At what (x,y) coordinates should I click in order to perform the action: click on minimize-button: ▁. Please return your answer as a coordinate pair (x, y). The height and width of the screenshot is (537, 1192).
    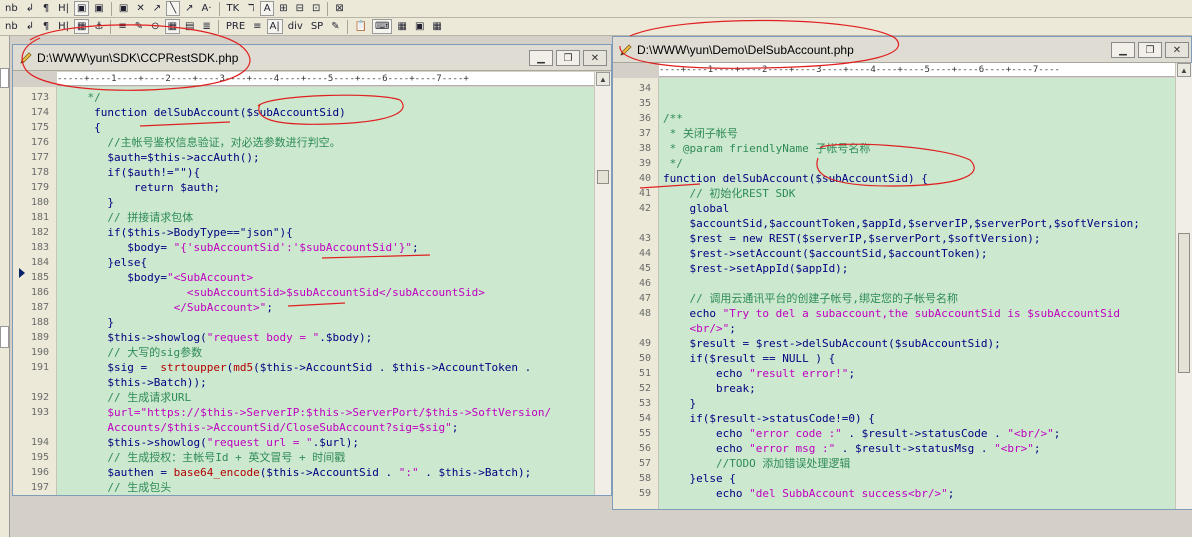
    Looking at the image, I should click on (541, 58).